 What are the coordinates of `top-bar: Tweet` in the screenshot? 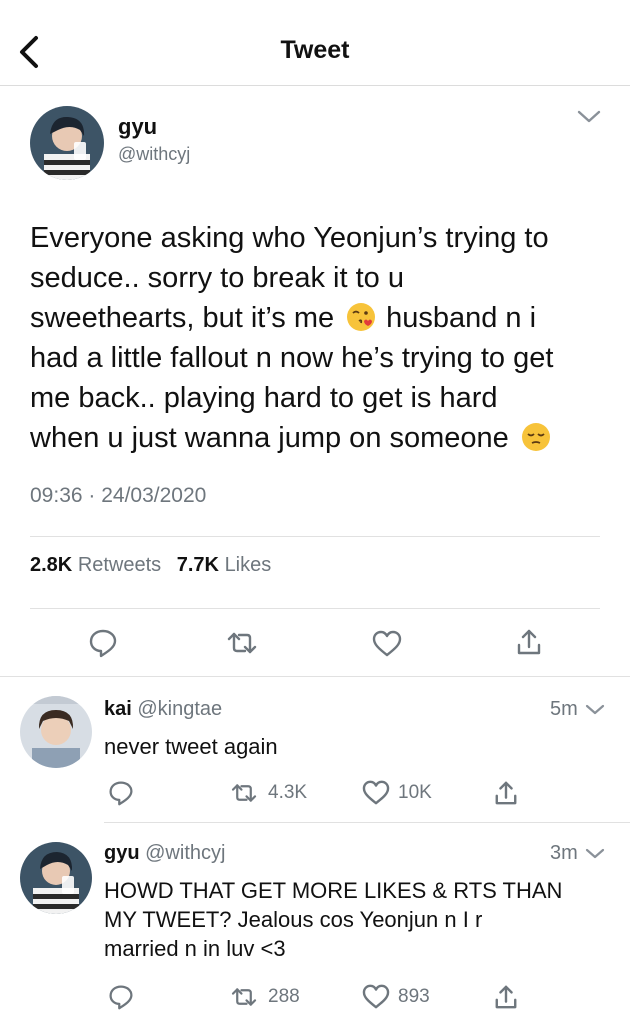 It's located at (315, 43).